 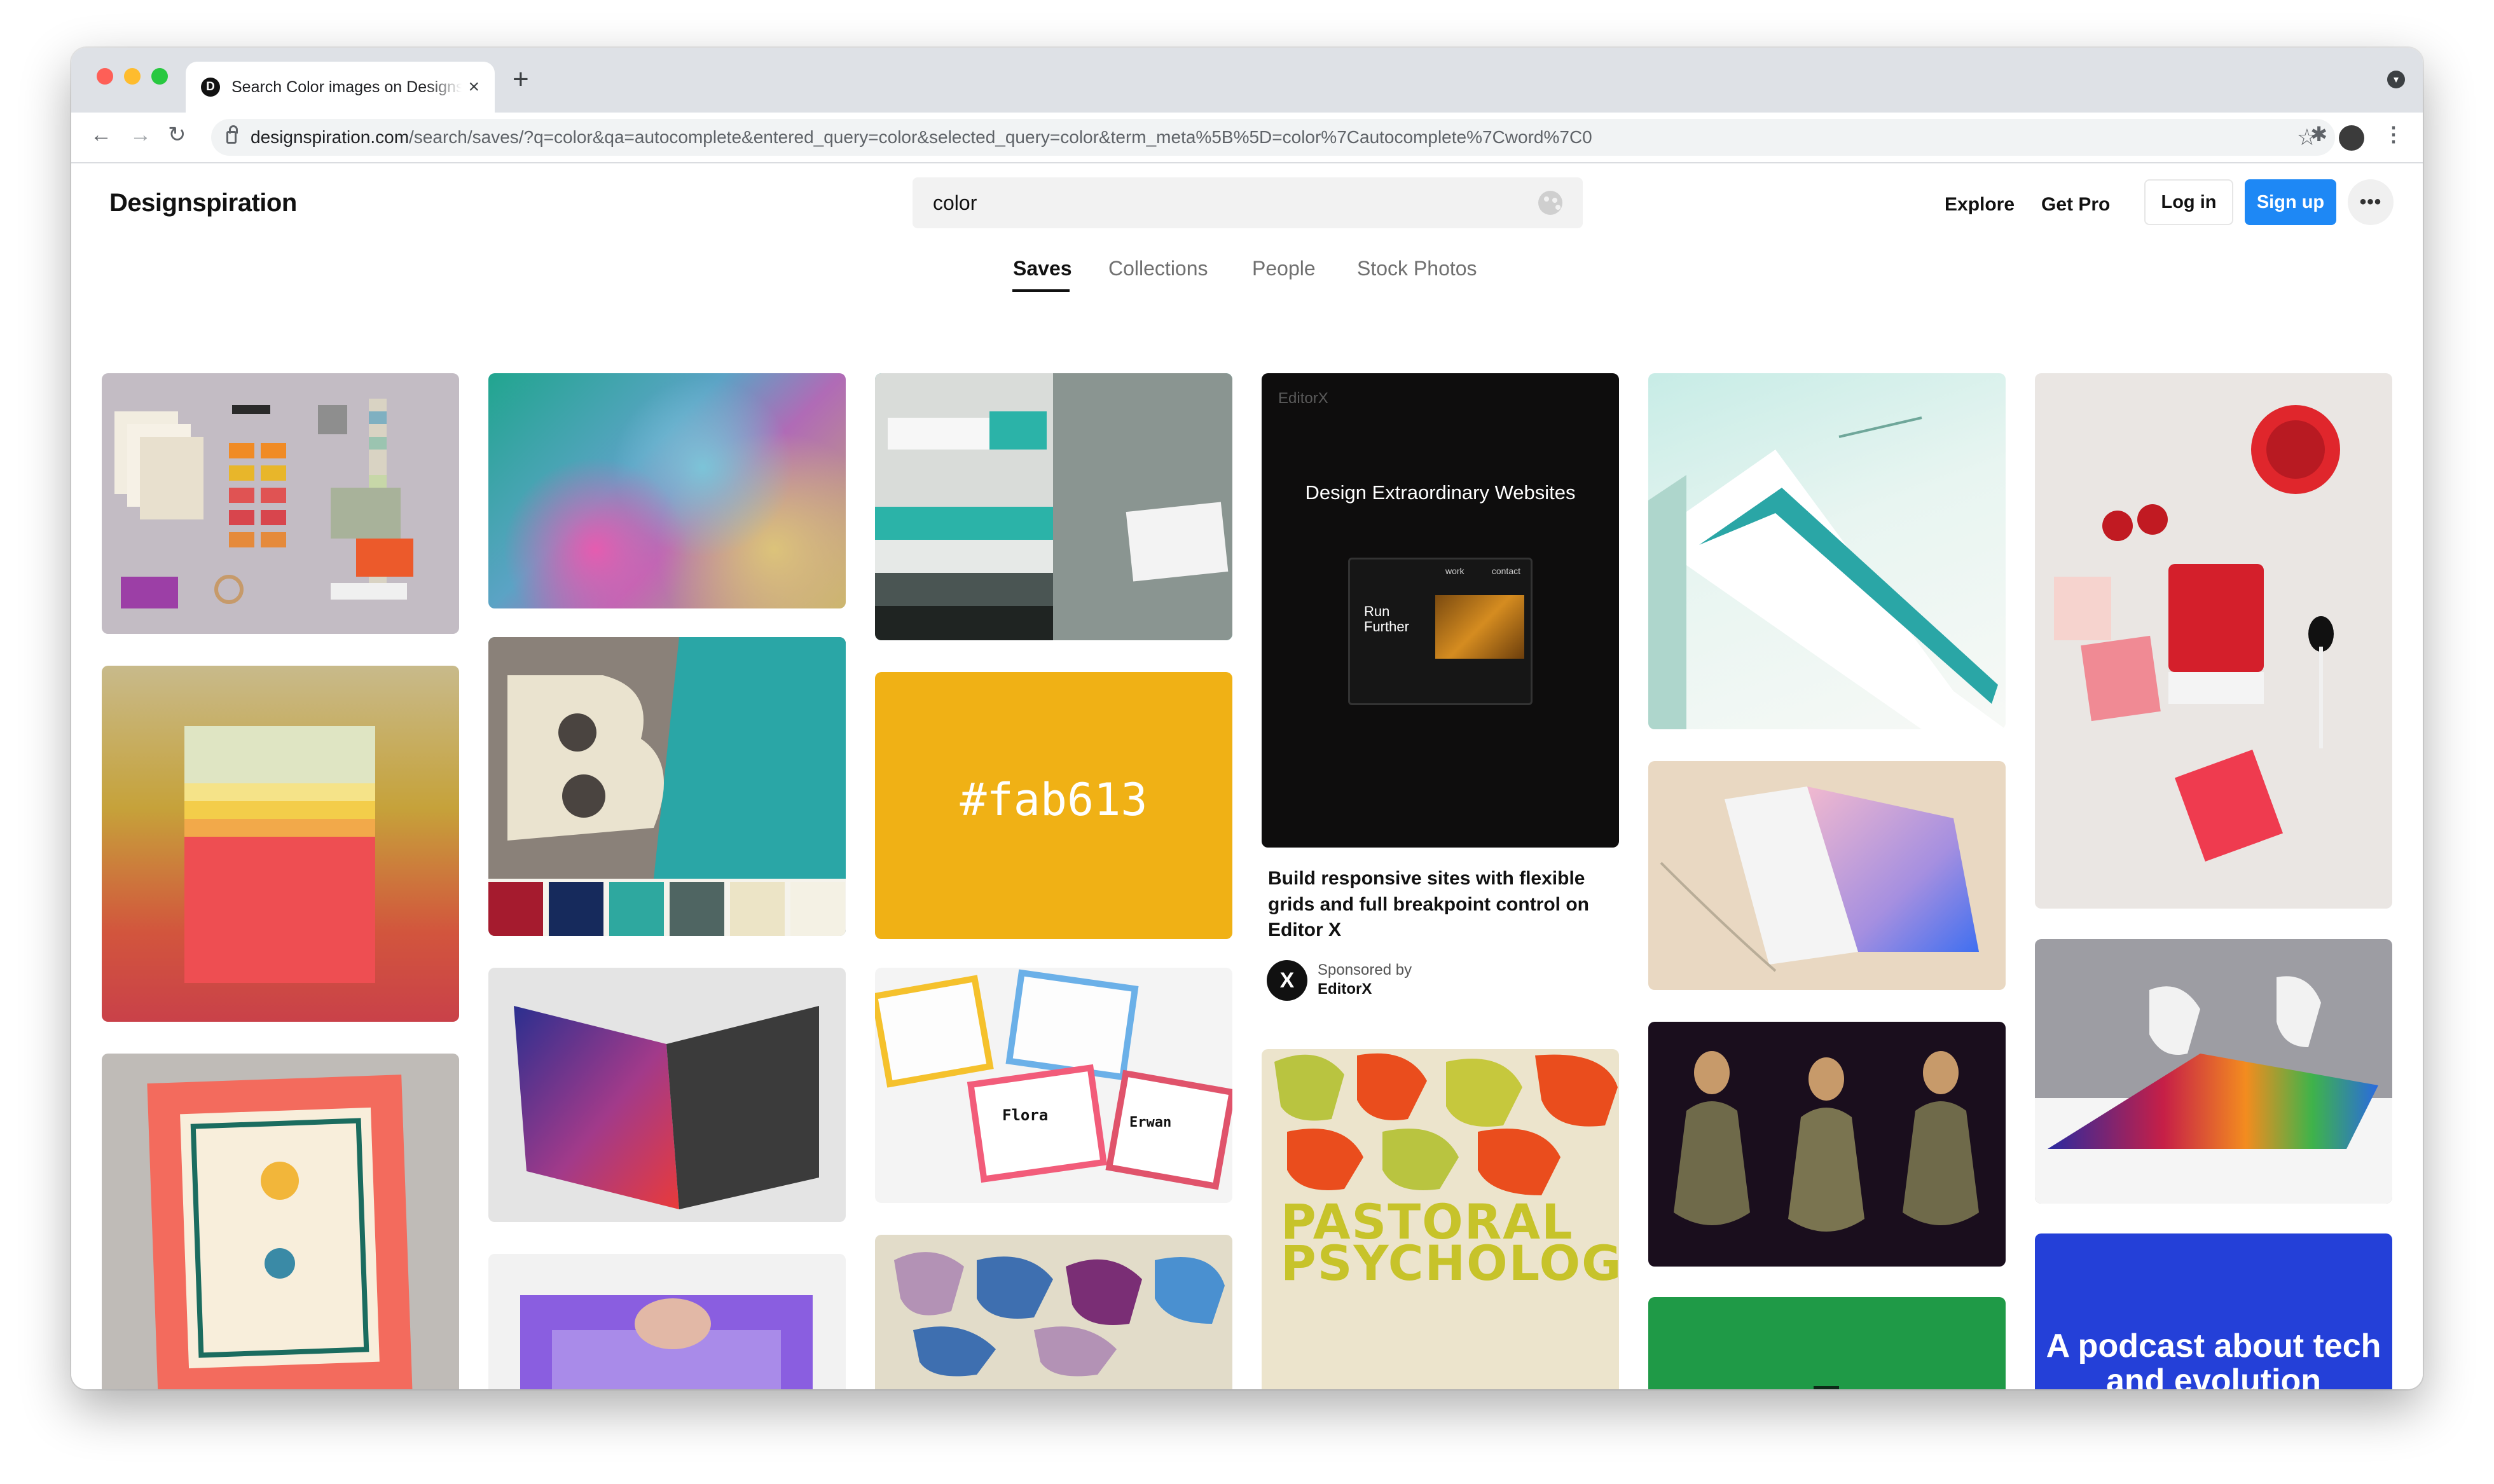 I want to click on rainbow-book-art, so click(x=2213, y=1090).